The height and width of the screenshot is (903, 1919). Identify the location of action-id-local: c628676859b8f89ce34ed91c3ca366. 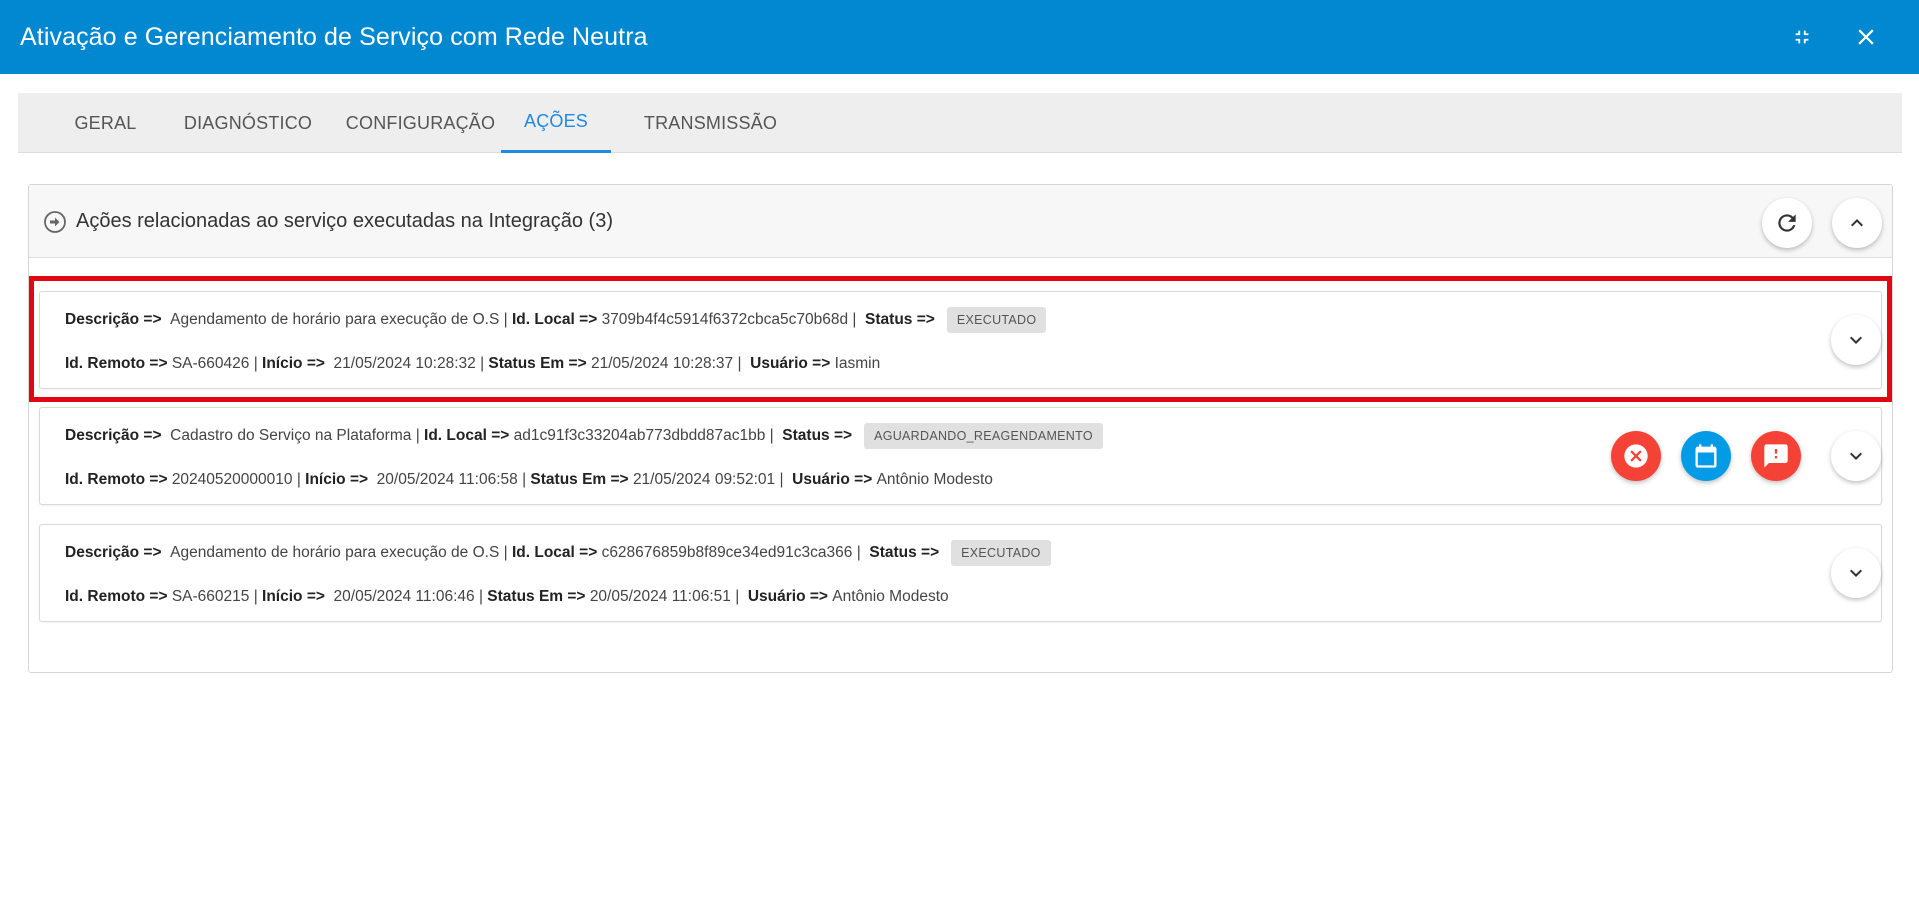
(727, 552).